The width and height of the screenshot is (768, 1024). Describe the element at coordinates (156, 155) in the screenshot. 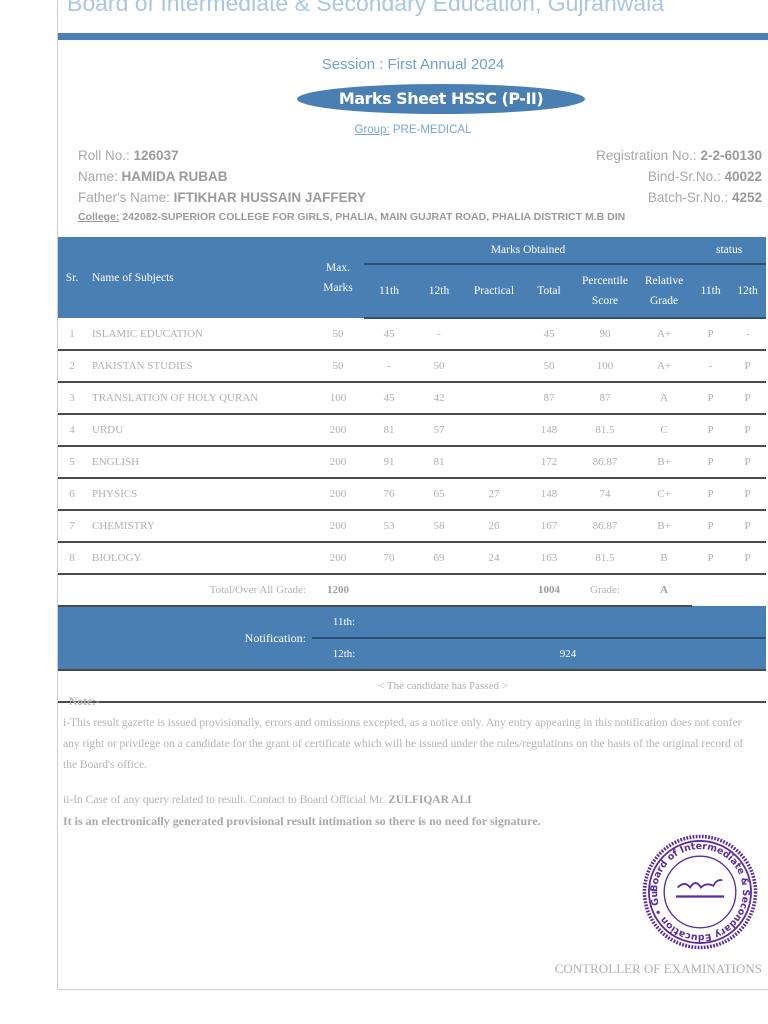

I see `roll-value: 126037` at that location.